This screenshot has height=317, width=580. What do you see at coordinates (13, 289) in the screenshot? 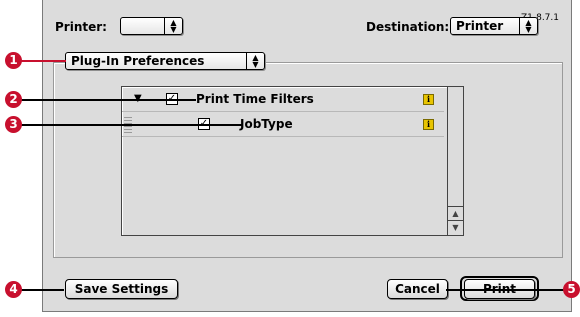
I see `callout-4: 4` at bounding box center [13, 289].